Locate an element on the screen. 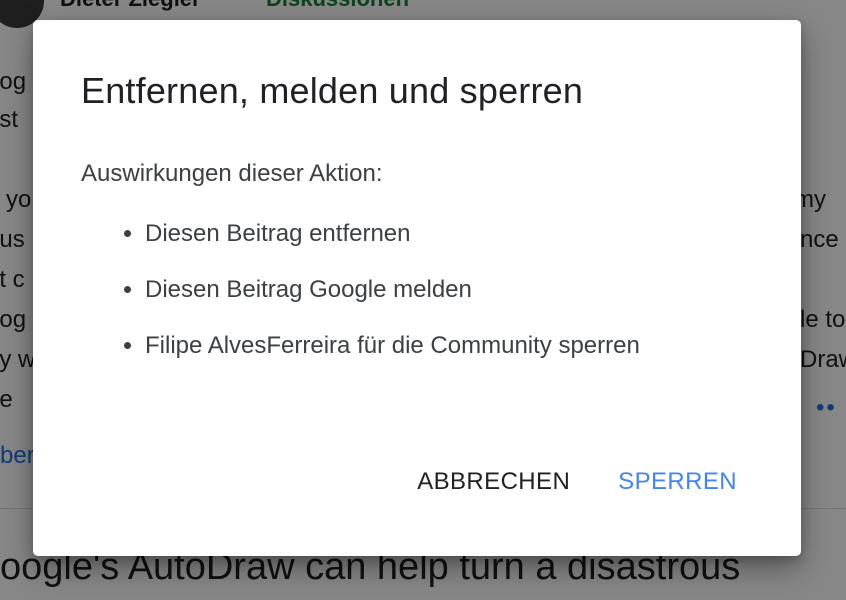 This screenshot has height=600, width=846. dialog-title: Entfernen, melden und sperren is located at coordinates (332, 90).